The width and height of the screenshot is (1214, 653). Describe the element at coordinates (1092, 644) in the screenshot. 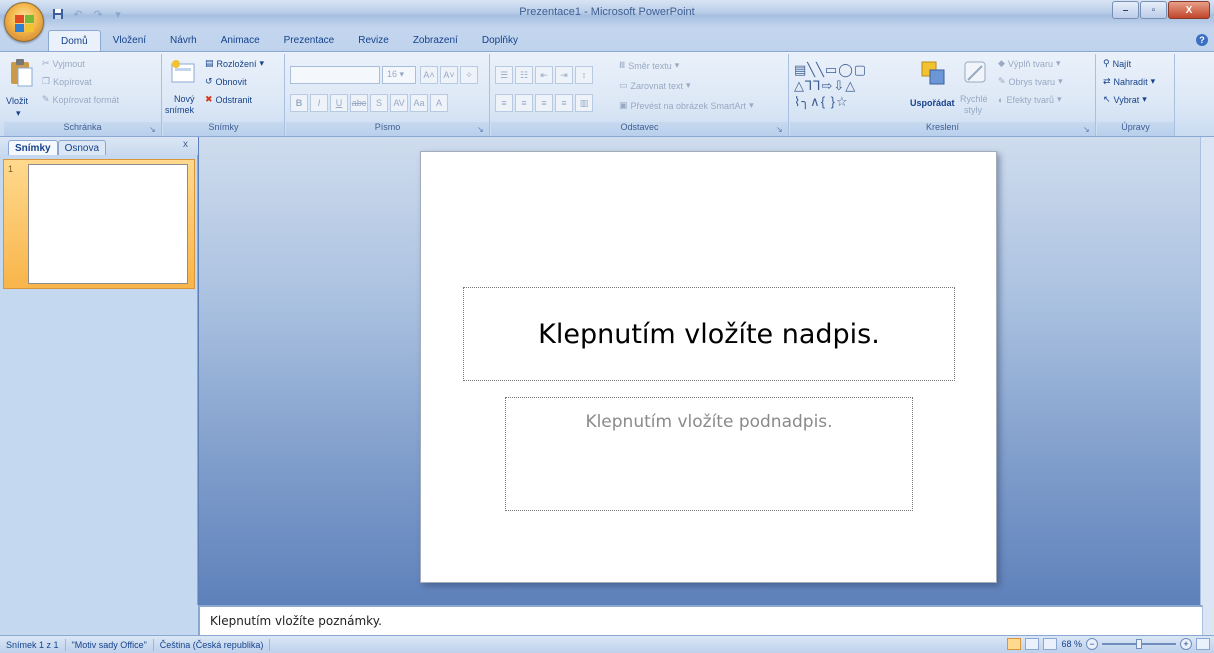

I see `zoom-out-icon: −` at that location.